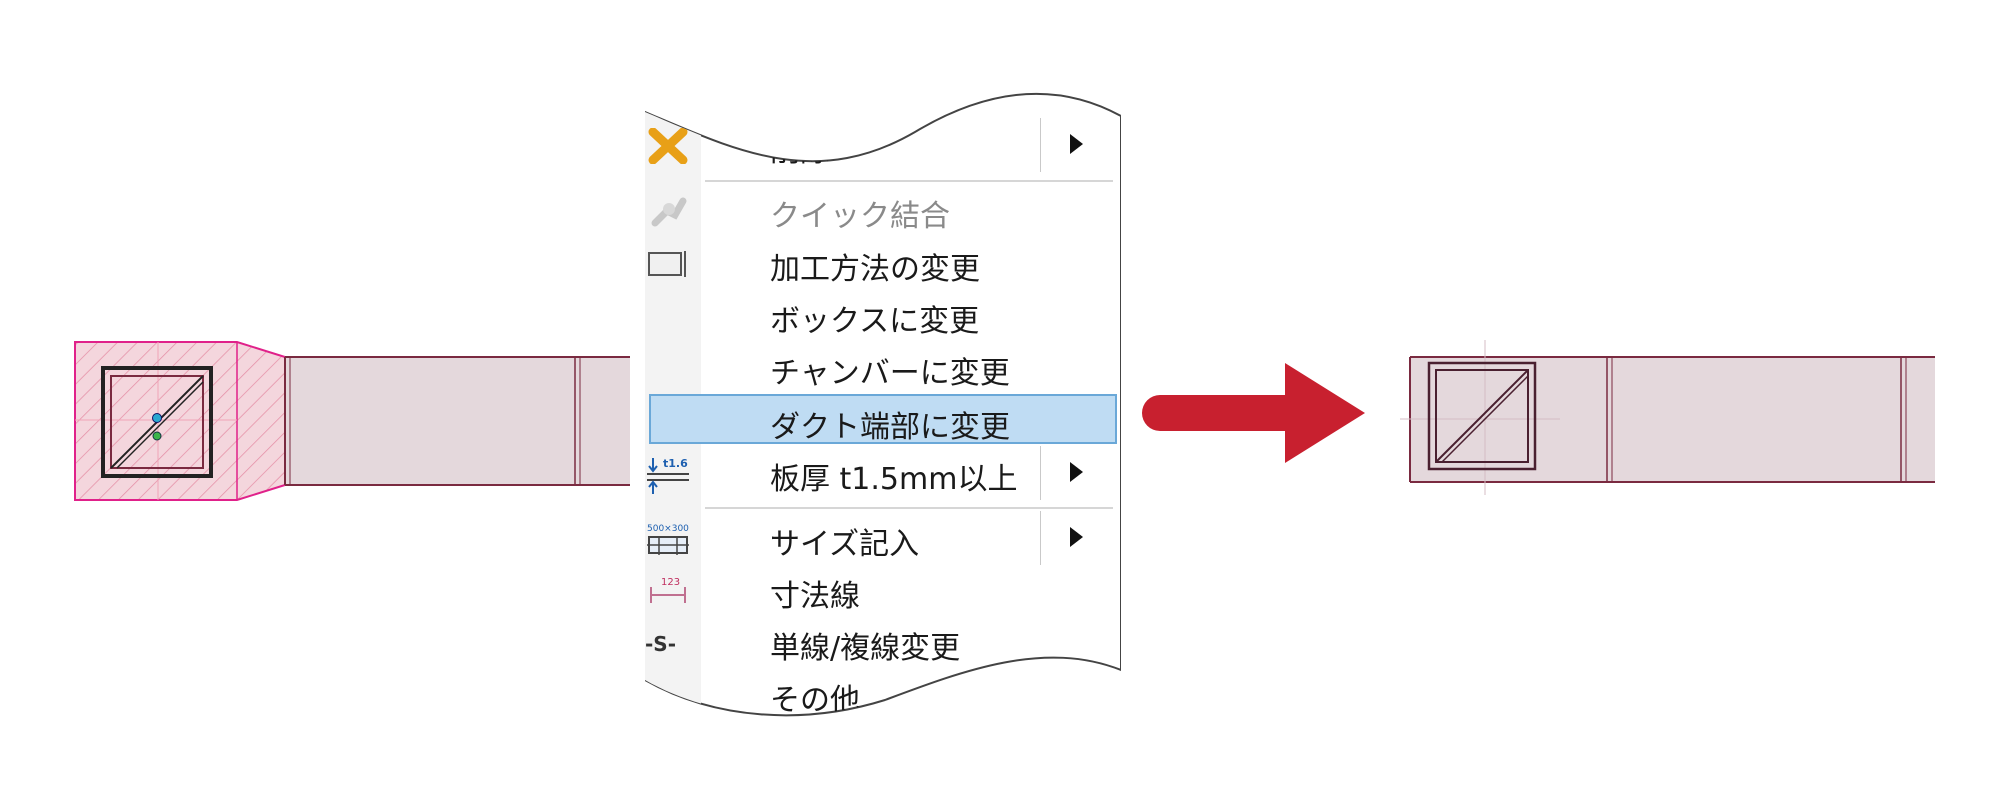  What do you see at coordinates (660, 644) in the screenshot?
I see `svg-text: -S-` at bounding box center [660, 644].